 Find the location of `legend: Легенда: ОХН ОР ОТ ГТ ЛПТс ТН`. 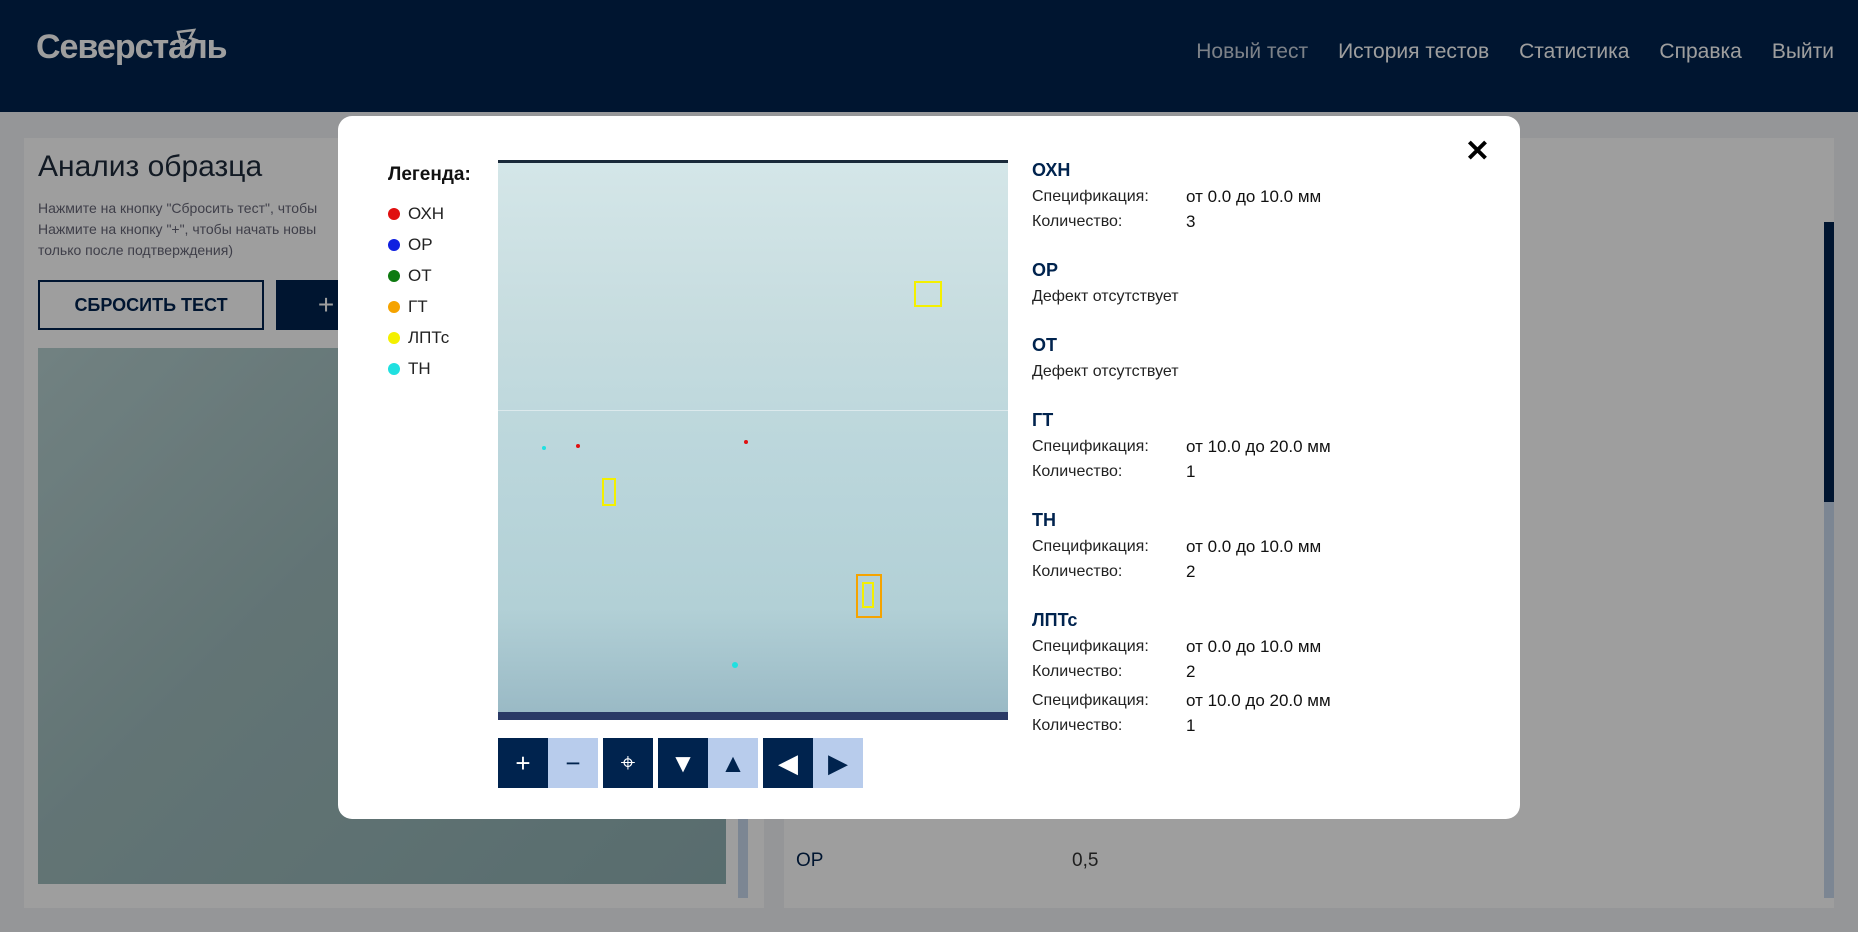

legend: Легенда: ОХН ОР ОТ ГТ ЛПТс ТН is located at coordinates (429, 274).